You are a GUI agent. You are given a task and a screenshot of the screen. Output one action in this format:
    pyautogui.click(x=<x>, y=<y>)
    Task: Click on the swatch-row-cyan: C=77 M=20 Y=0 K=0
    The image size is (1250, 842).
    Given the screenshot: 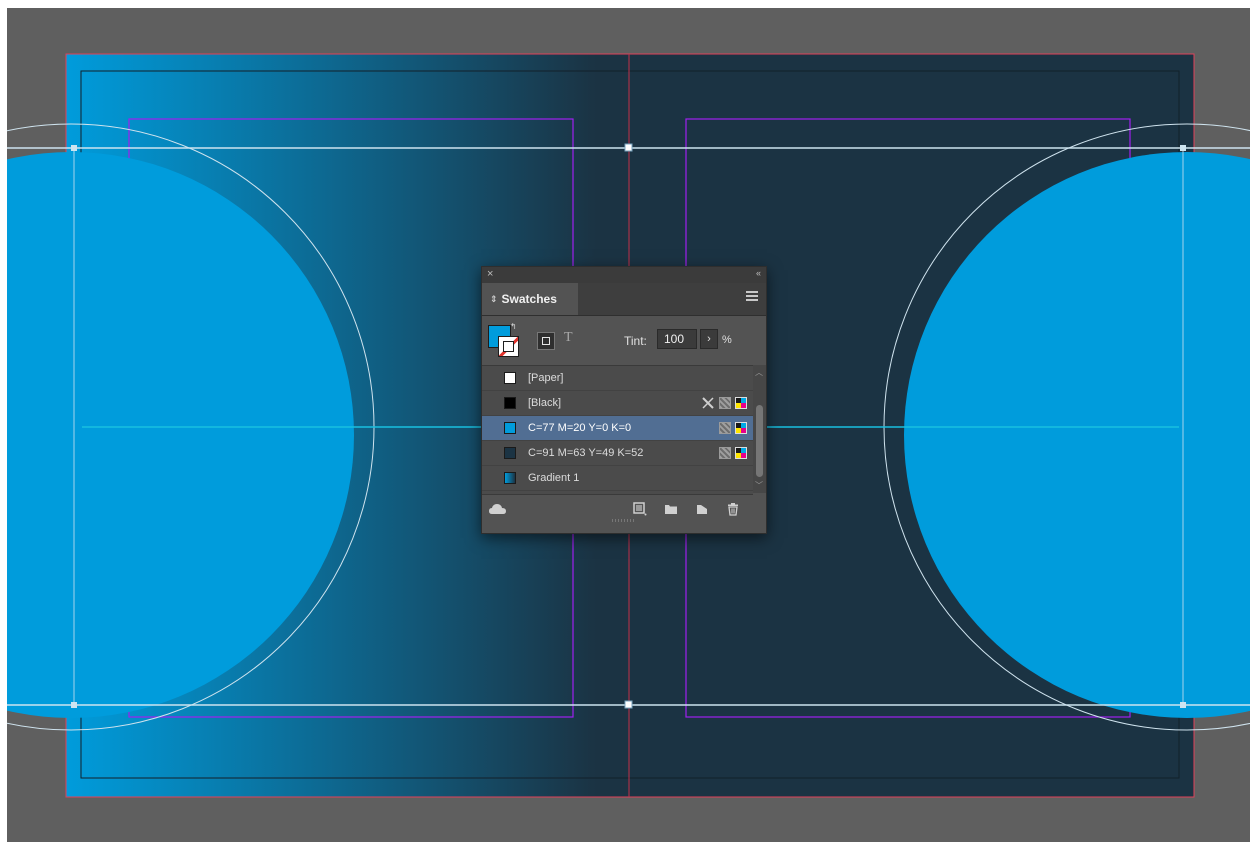 What is the action you would take?
    pyautogui.click(x=617, y=428)
    